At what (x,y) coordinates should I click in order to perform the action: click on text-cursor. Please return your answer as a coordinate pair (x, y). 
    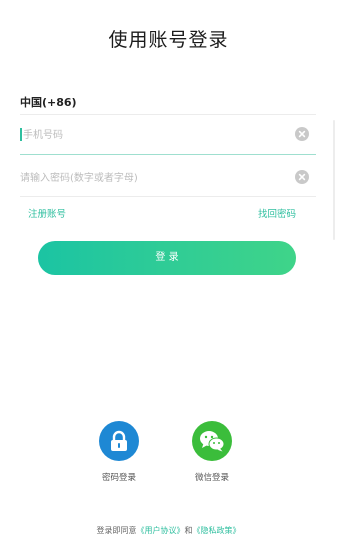
    Looking at the image, I should click on (21, 134).